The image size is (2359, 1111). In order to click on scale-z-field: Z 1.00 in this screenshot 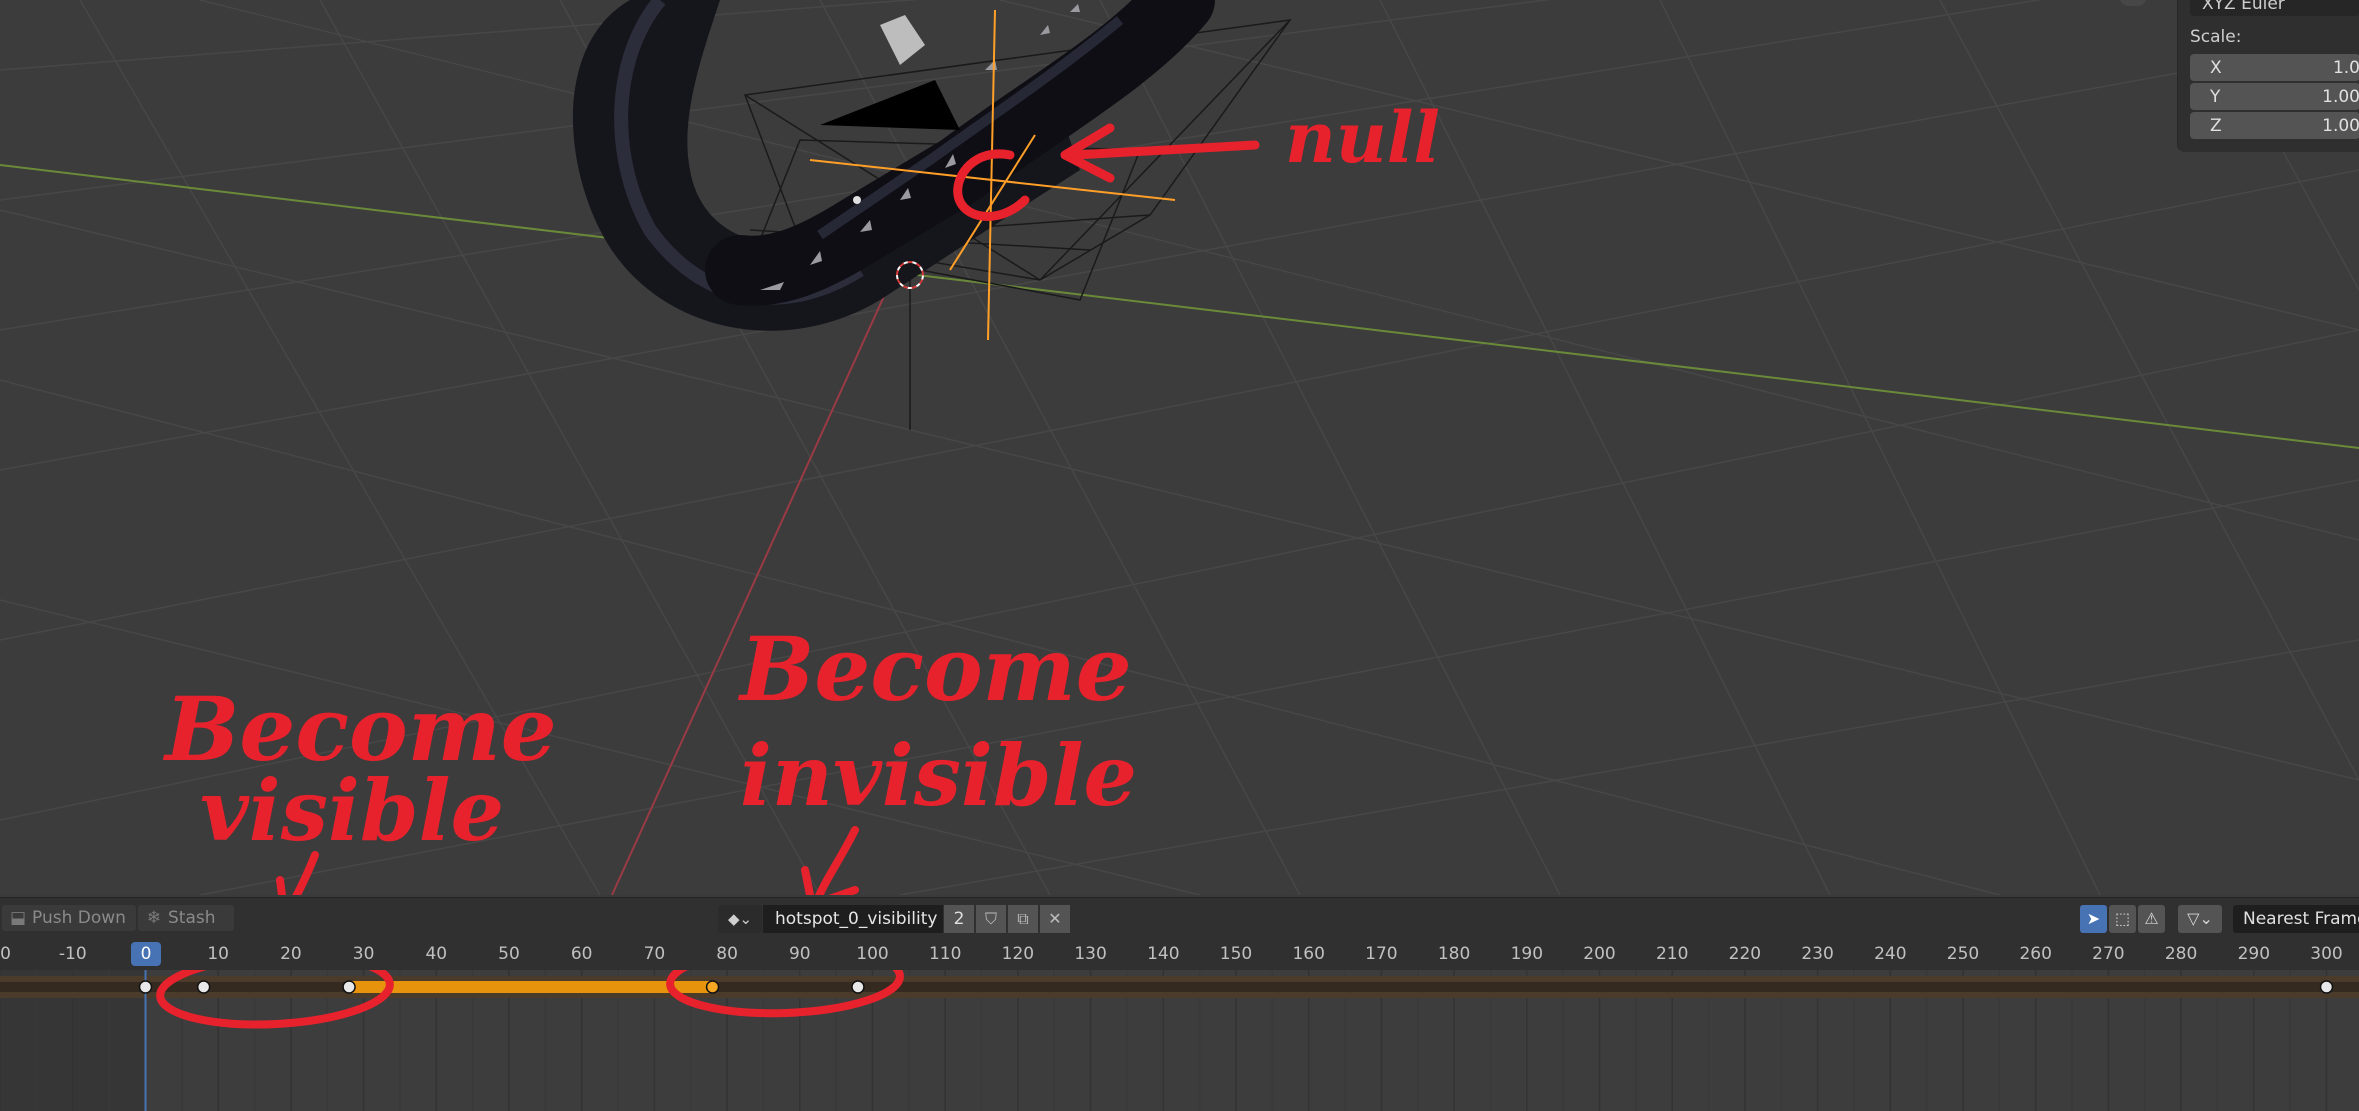, I will do `click(2274, 125)`.